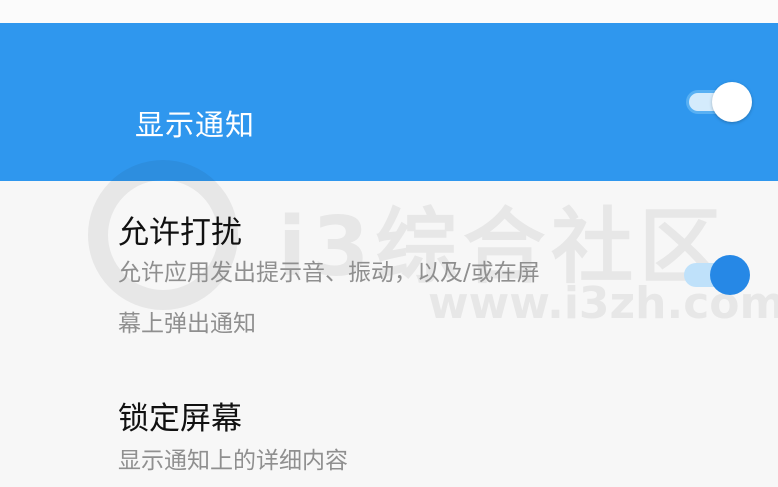 The height and width of the screenshot is (487, 778). Describe the element at coordinates (329, 273) in the screenshot. I see `allow-interruptions-description-line1: 允许应用发出提示音、振动，以及/或在屏` at that location.